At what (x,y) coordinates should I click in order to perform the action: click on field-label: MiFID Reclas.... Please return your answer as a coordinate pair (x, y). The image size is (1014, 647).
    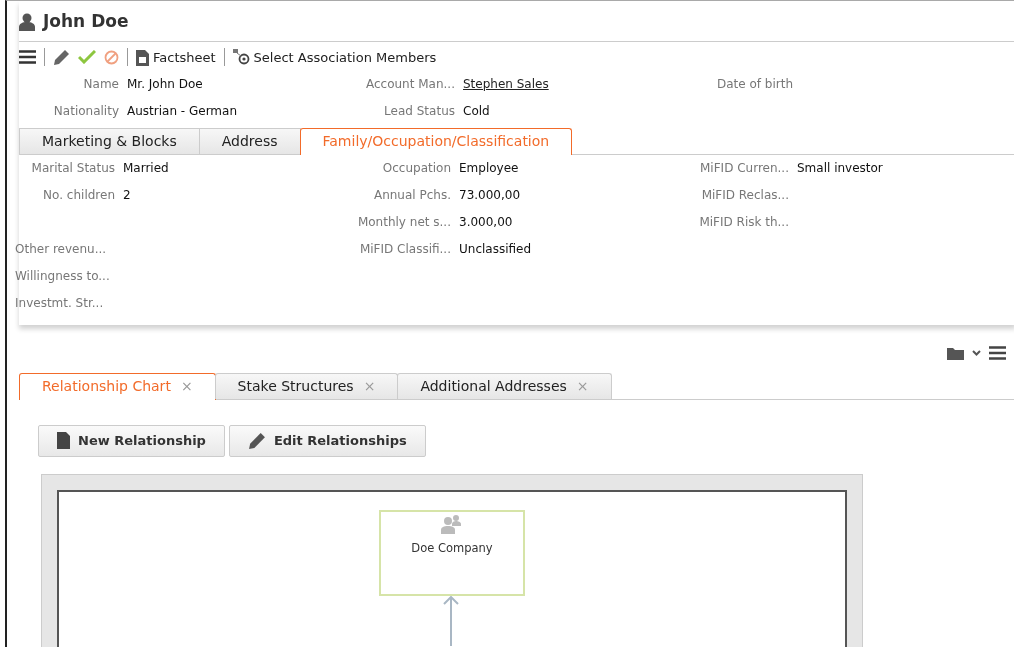
    Looking at the image, I should click on (745, 195).